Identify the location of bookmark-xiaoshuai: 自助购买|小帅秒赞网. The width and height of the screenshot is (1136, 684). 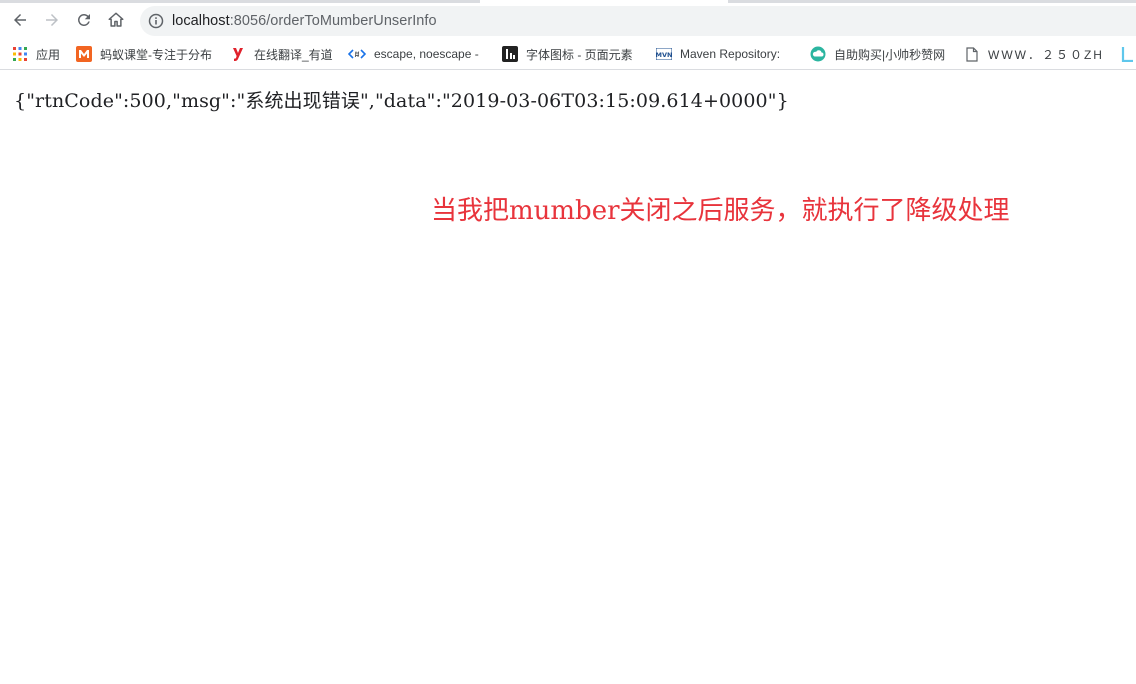
(879, 54).